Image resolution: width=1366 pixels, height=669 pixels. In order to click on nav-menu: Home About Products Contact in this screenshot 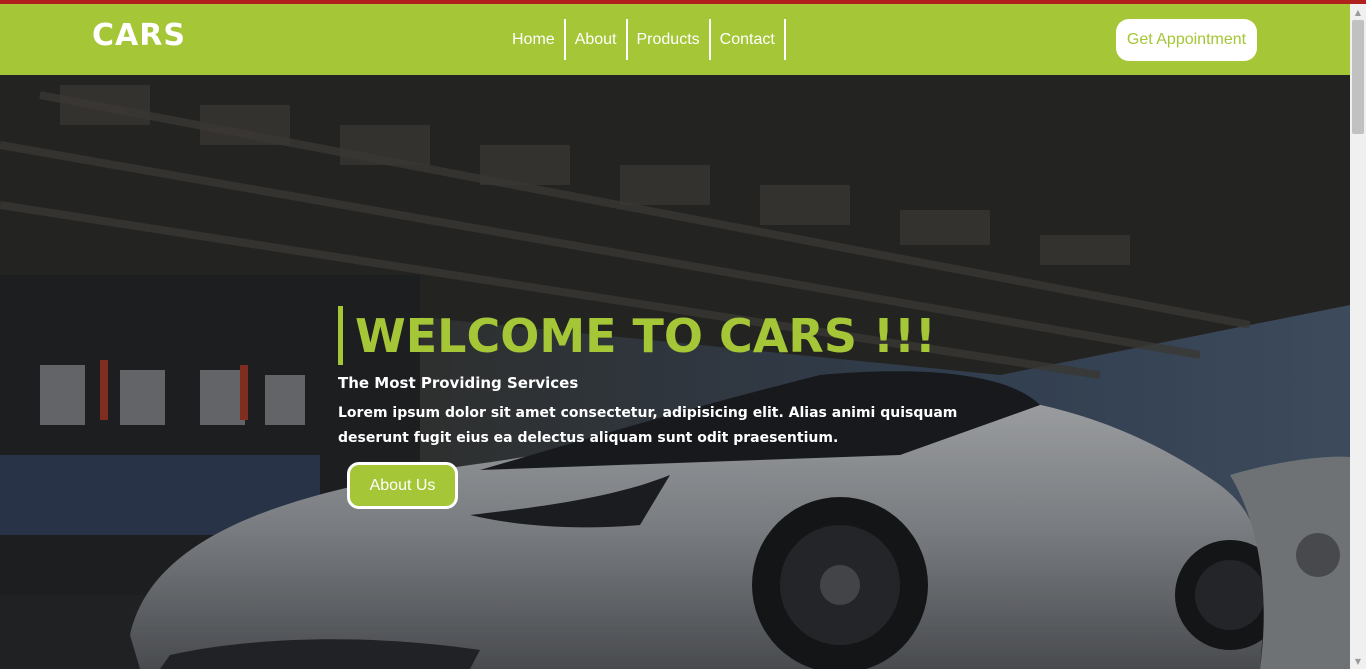, I will do `click(644, 39)`.